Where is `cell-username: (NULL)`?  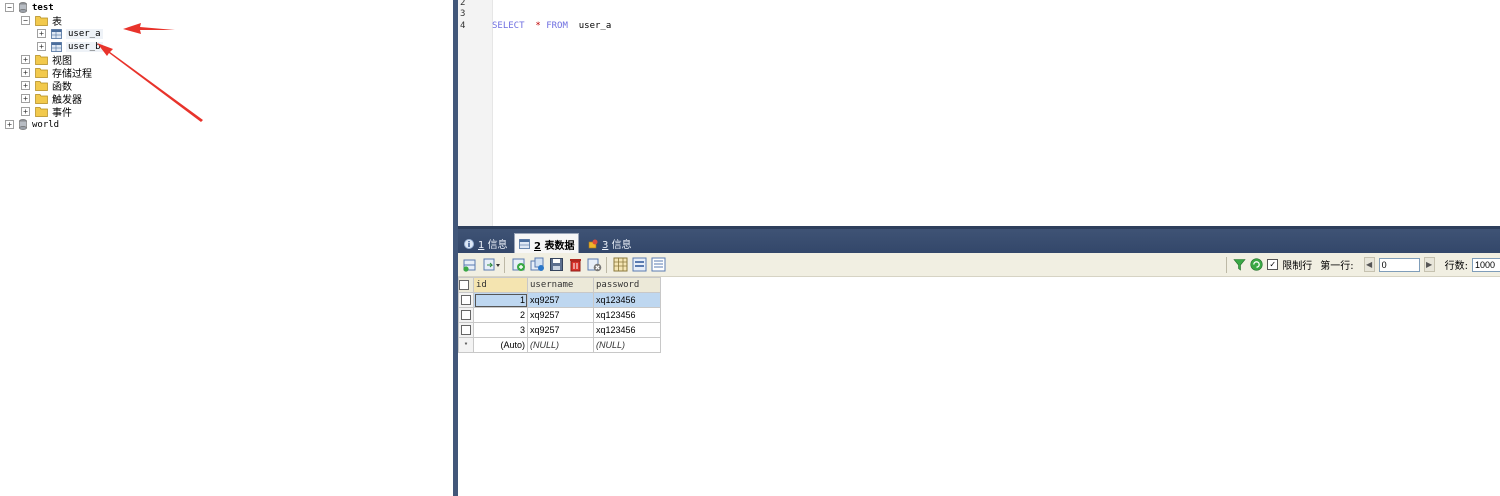
cell-username: (NULL) is located at coordinates (560, 345).